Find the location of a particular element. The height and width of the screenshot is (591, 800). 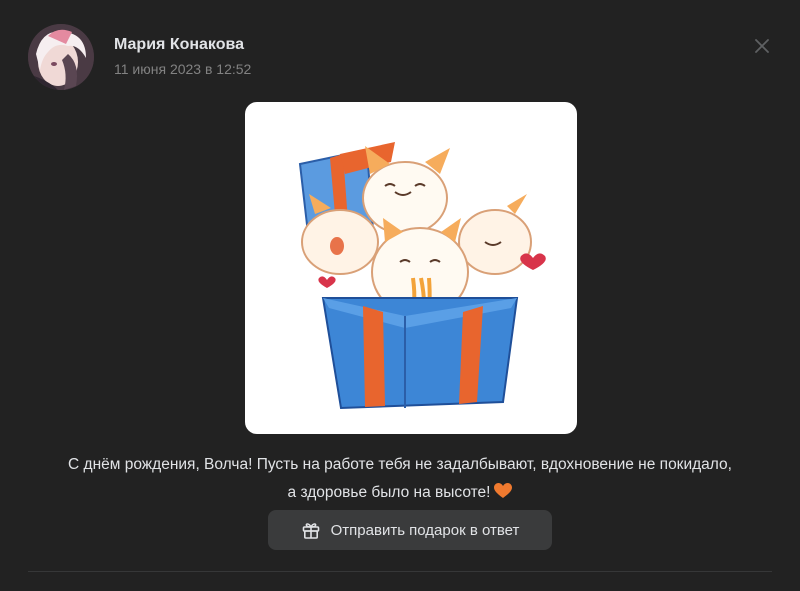

author-name: Мария Конакова is located at coordinates (179, 45).